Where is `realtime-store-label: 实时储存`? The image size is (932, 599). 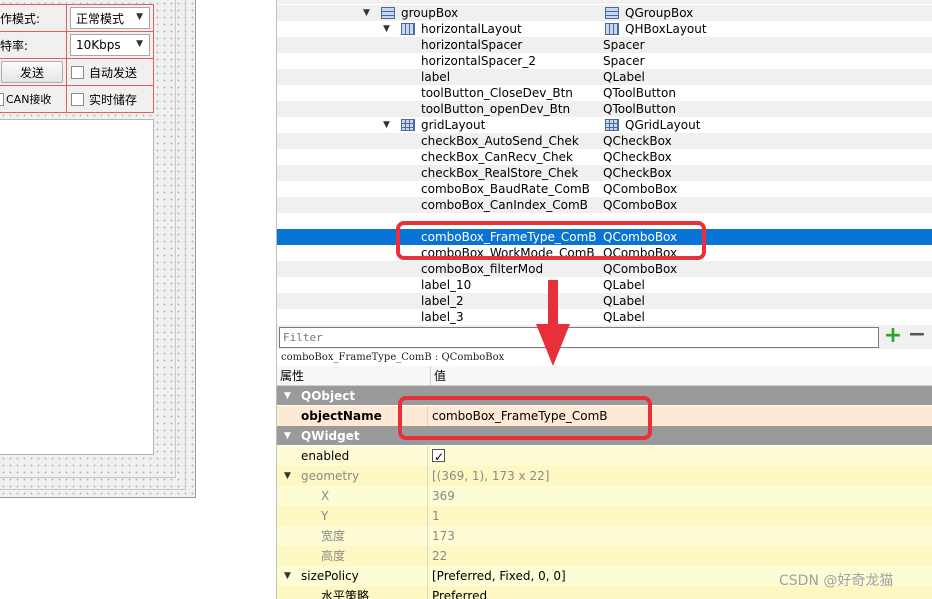
realtime-store-label: 实时储存 is located at coordinates (113, 99).